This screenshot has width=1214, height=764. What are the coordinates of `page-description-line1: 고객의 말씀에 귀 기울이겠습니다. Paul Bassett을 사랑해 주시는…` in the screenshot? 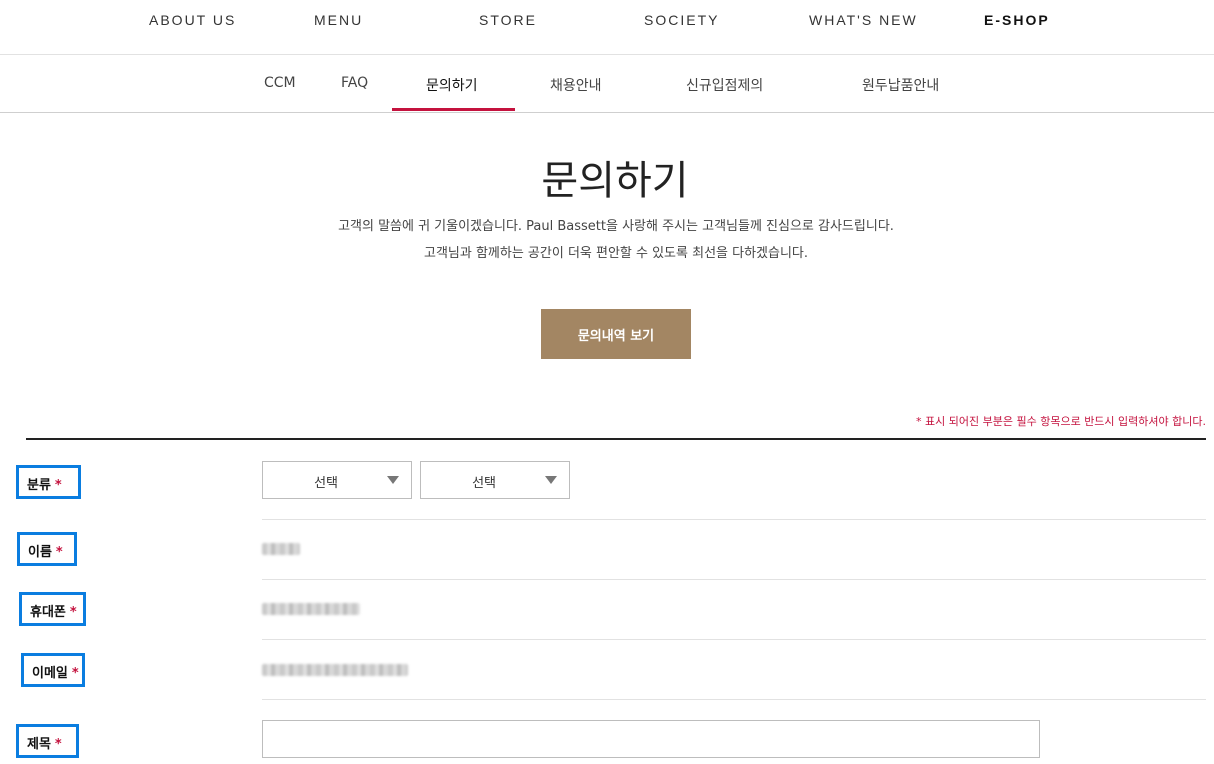 It's located at (616, 226).